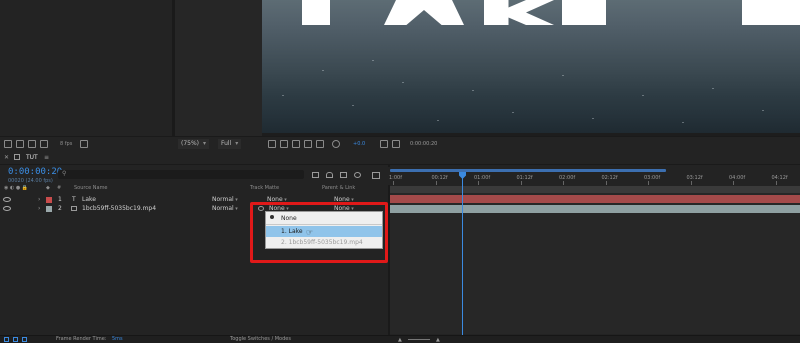 Image resolution: width=800 pixels, height=343 pixels. What do you see at coordinates (60, 199) in the screenshot?
I see `layer-index: 1` at bounding box center [60, 199].